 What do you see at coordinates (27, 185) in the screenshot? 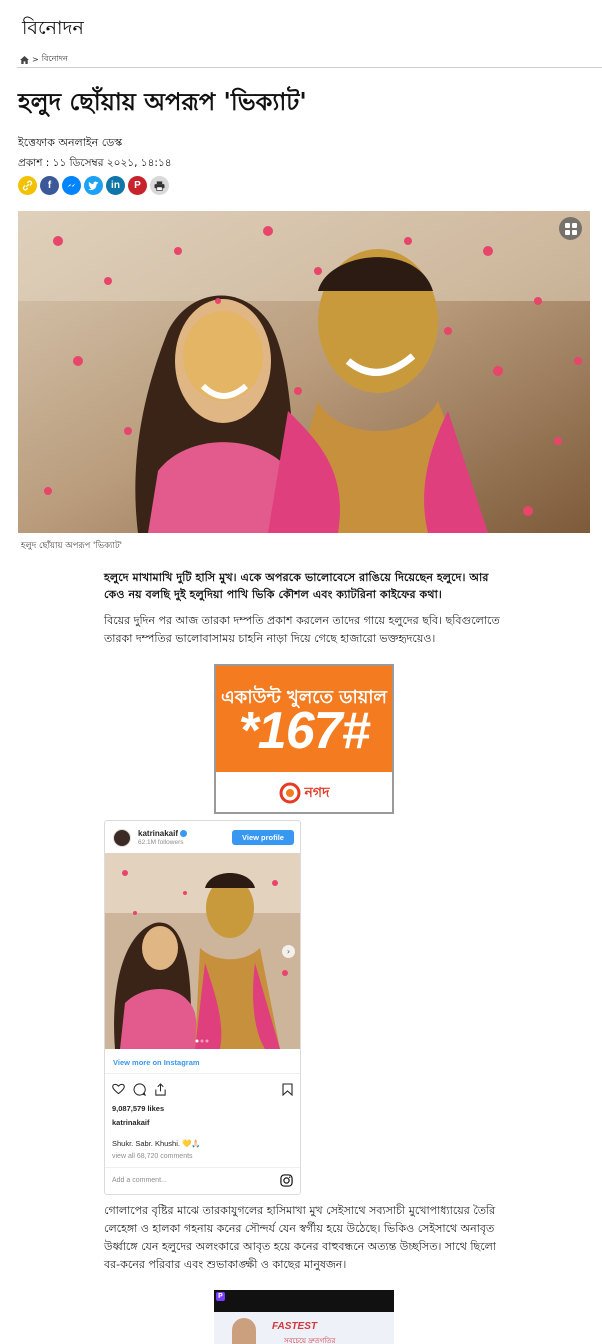
I see `link-icon` at bounding box center [27, 185].